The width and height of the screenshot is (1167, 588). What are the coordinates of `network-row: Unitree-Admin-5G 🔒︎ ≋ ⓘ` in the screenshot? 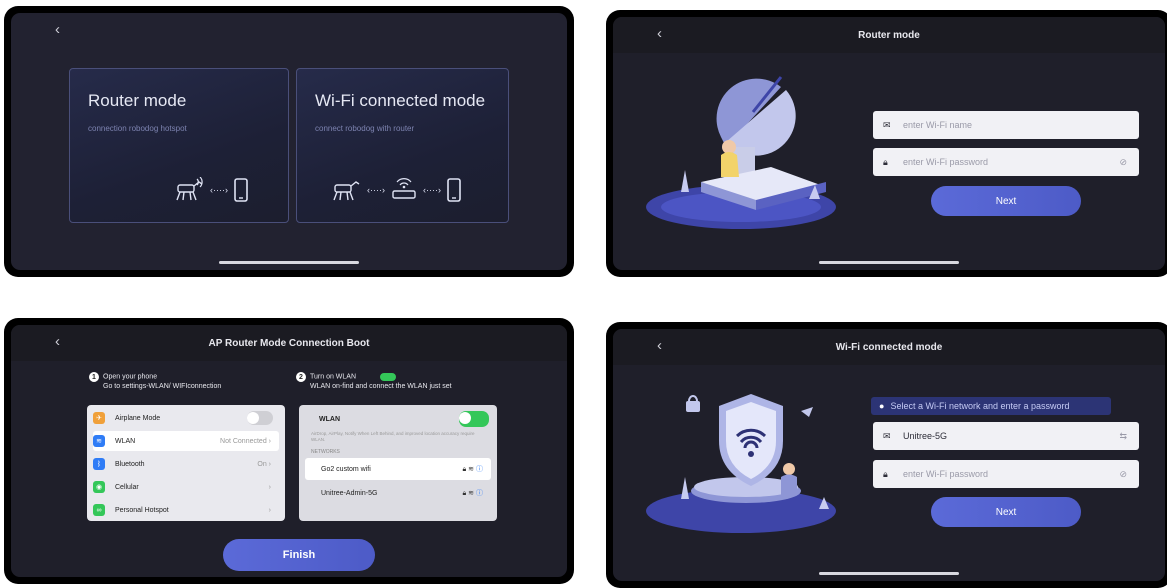 It's located at (398, 493).